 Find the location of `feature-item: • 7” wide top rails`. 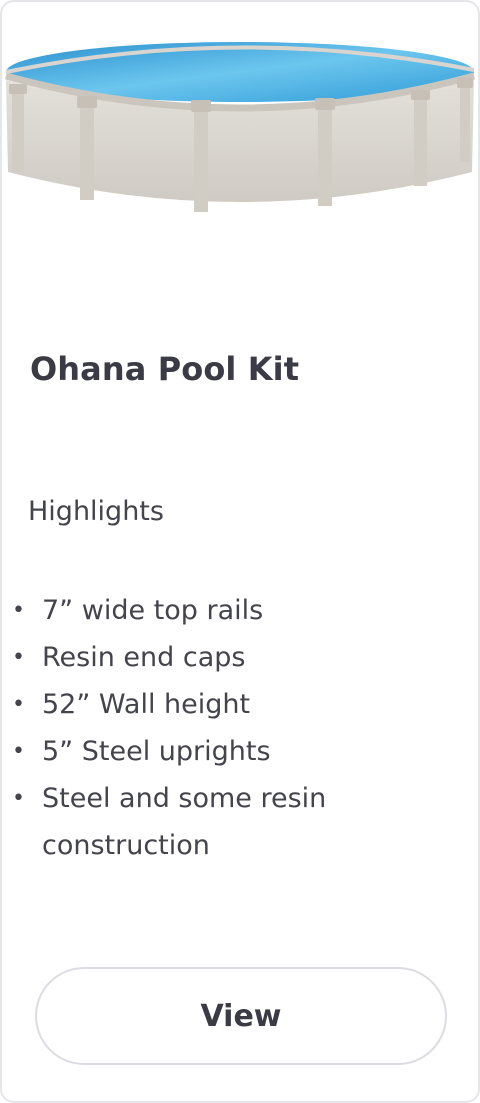

feature-item: • 7” wide top rails is located at coordinates (237, 610).